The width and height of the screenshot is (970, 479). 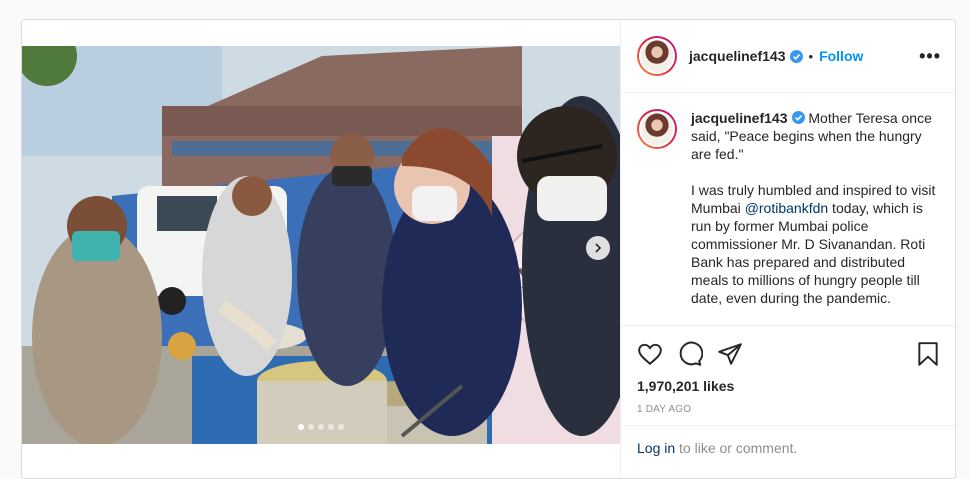 I want to click on carousel-next-button, so click(x=598, y=248).